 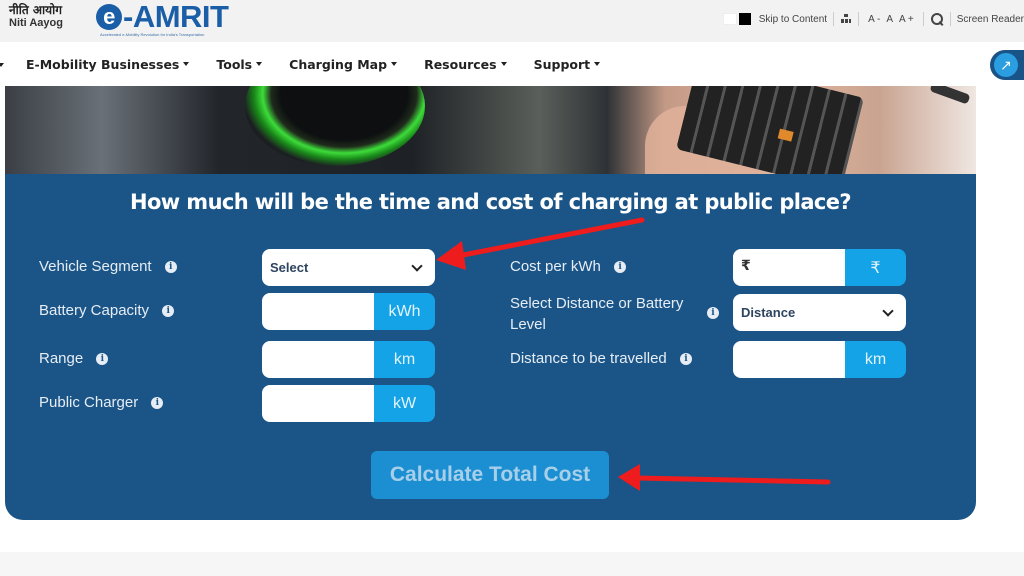 I want to click on label-text: Range, so click(x=61, y=358).